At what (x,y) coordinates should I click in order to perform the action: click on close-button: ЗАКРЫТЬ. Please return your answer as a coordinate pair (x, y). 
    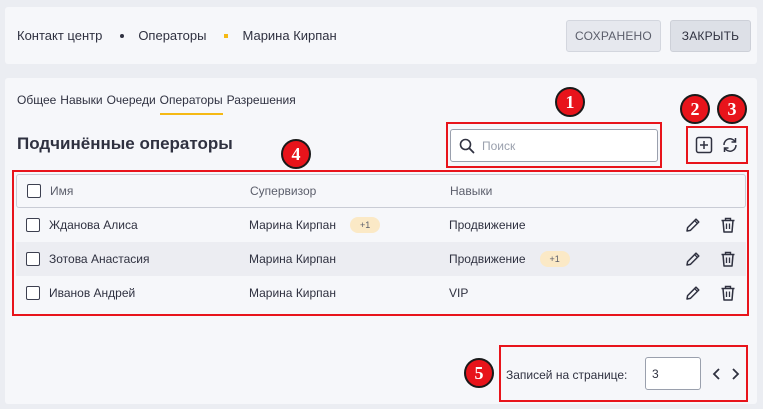
    Looking at the image, I should click on (710, 36).